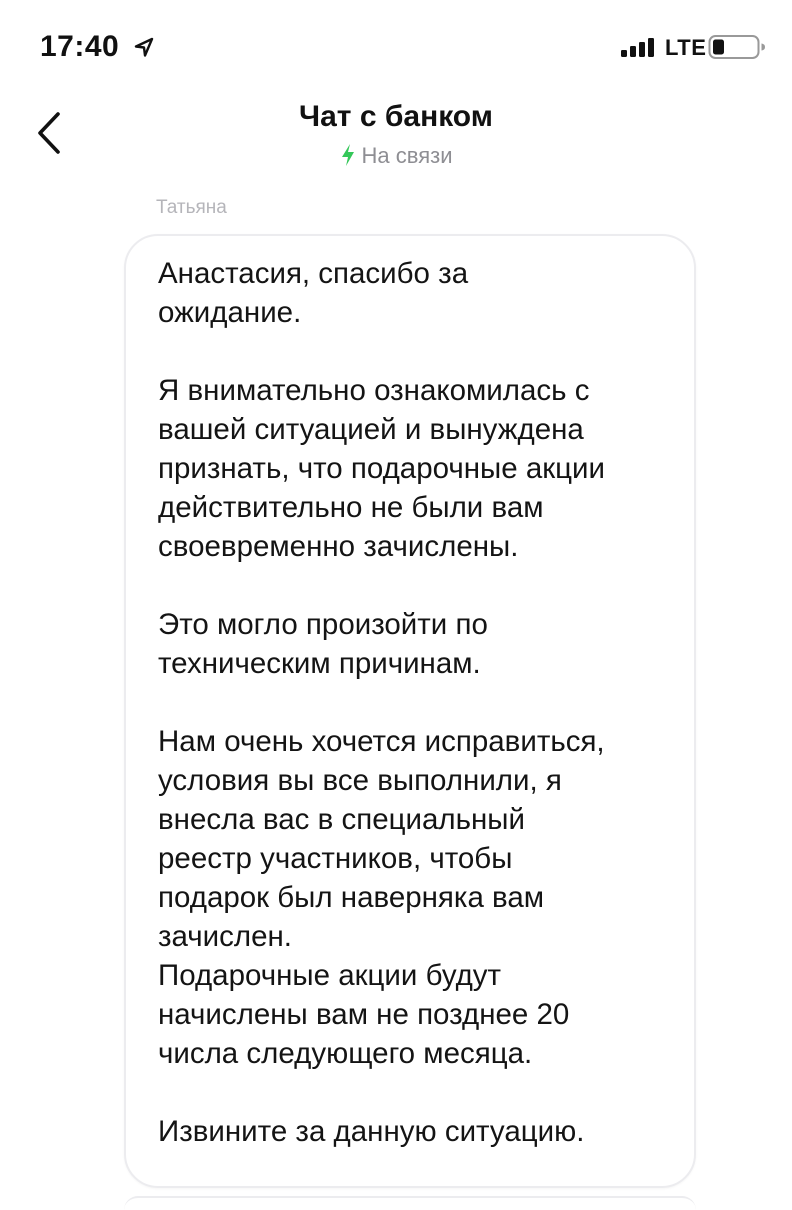 This screenshot has height=1210, width=792. What do you see at coordinates (410, 1203) in the screenshot?
I see `next-message-bubble` at bounding box center [410, 1203].